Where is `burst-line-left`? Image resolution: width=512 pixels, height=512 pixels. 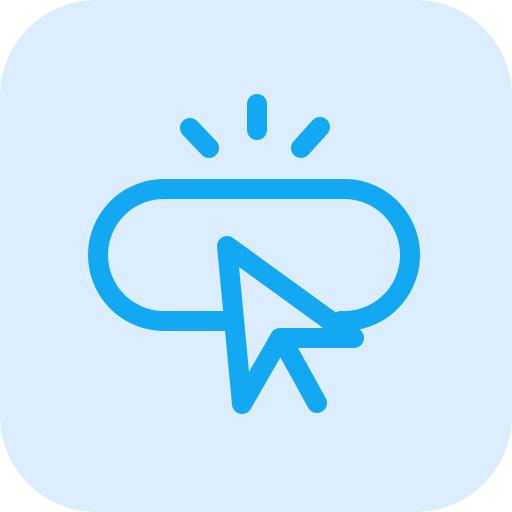 burst-line-left is located at coordinates (199, 138).